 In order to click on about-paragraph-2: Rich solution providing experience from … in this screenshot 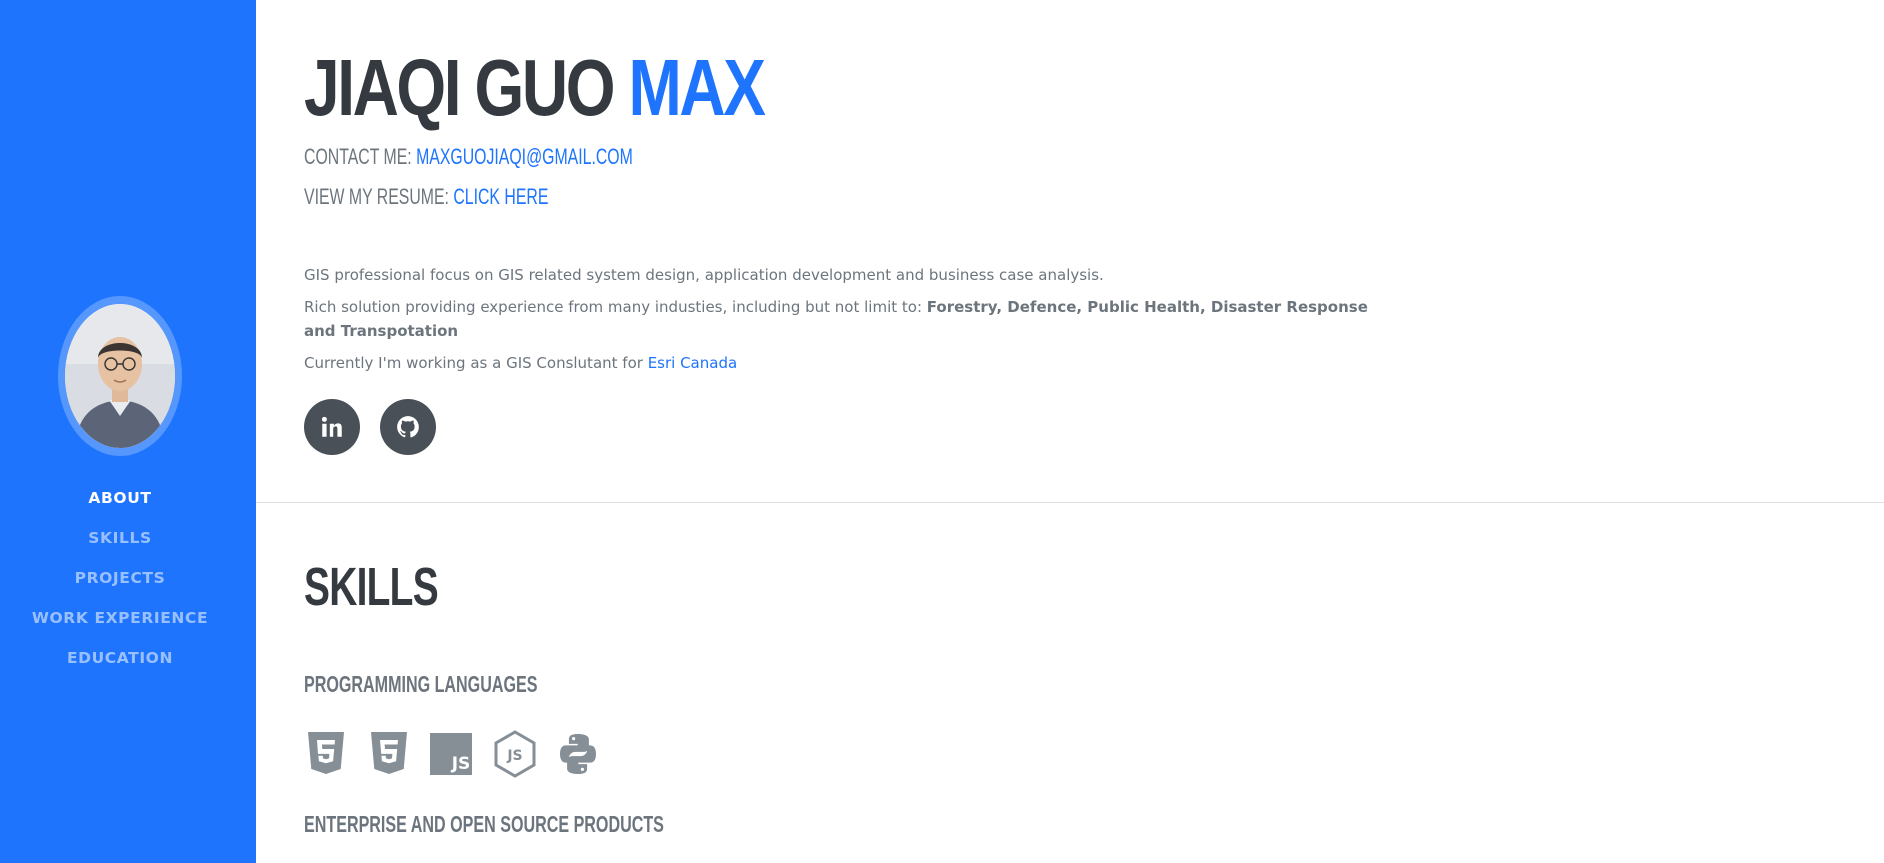, I will do `click(844, 319)`.